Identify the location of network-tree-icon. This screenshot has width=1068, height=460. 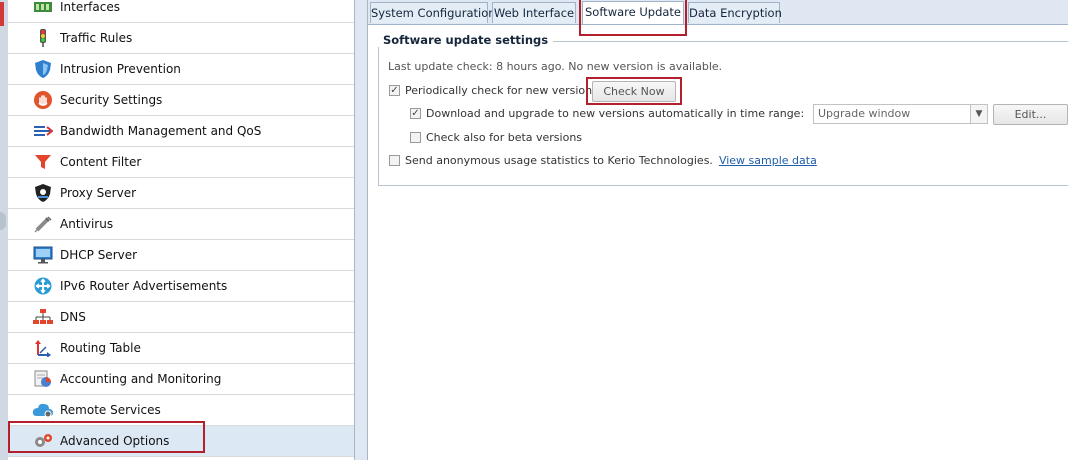
(43, 317).